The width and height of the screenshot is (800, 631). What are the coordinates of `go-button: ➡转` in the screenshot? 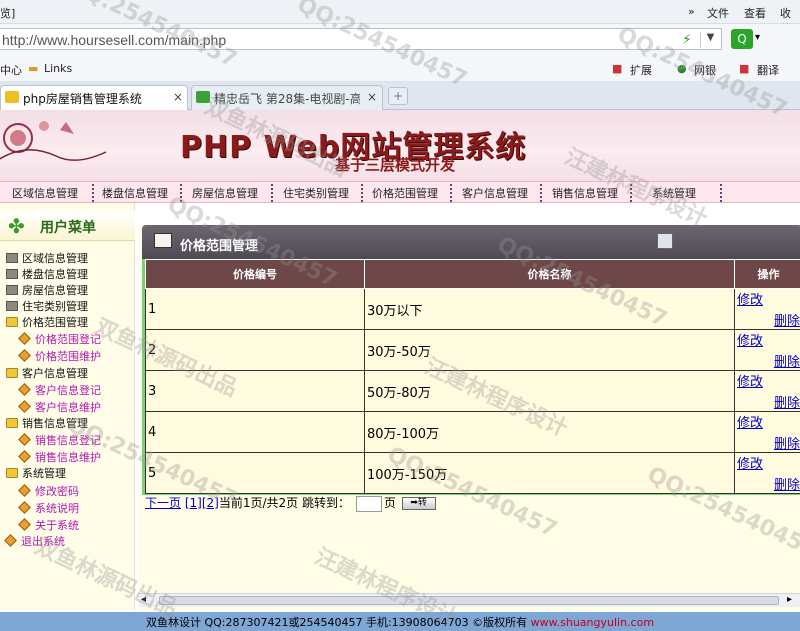 It's located at (418, 503).